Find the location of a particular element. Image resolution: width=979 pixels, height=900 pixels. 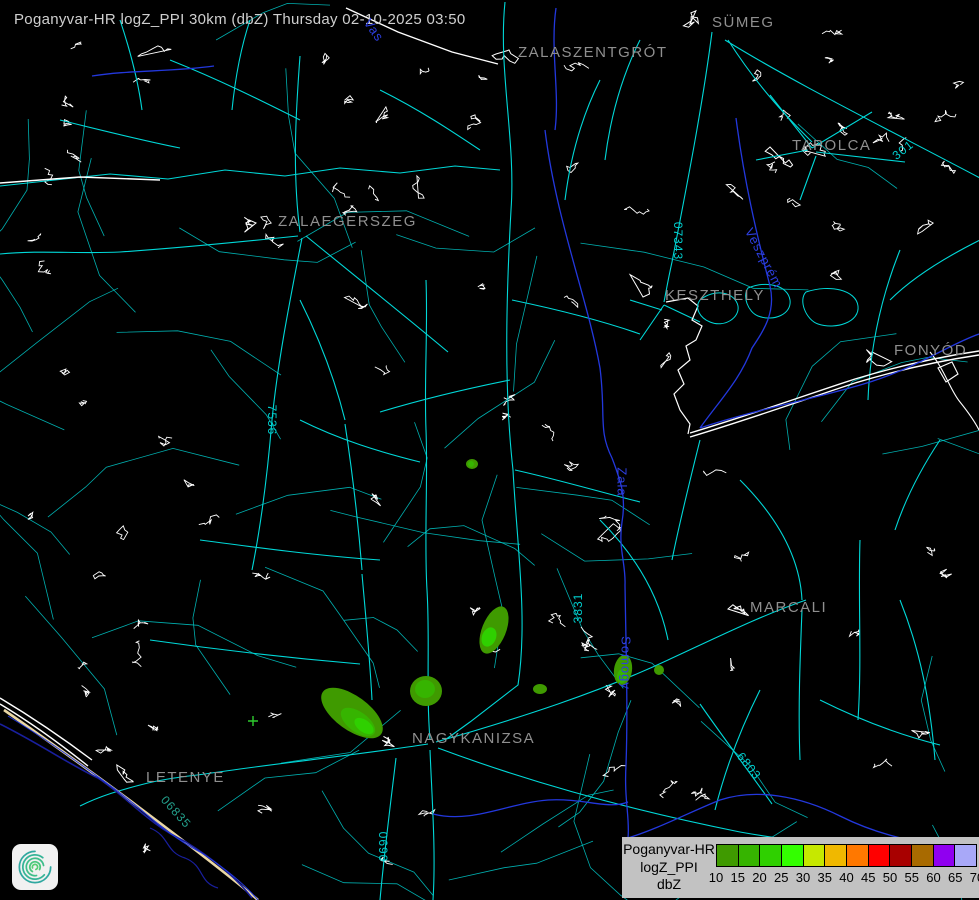

dbz-tick-label: 35 is located at coordinates (824, 877).